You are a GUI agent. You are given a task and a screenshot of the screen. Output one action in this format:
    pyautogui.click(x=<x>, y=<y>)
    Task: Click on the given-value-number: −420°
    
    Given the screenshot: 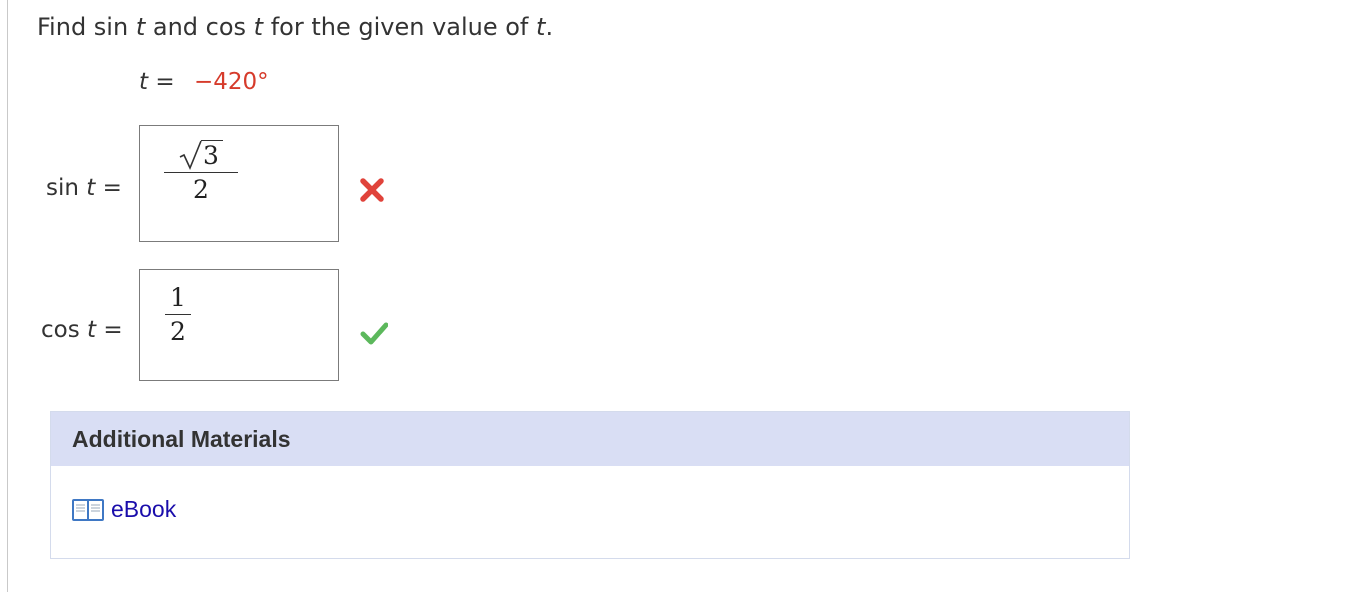 What is the action you would take?
    pyautogui.click(x=231, y=82)
    